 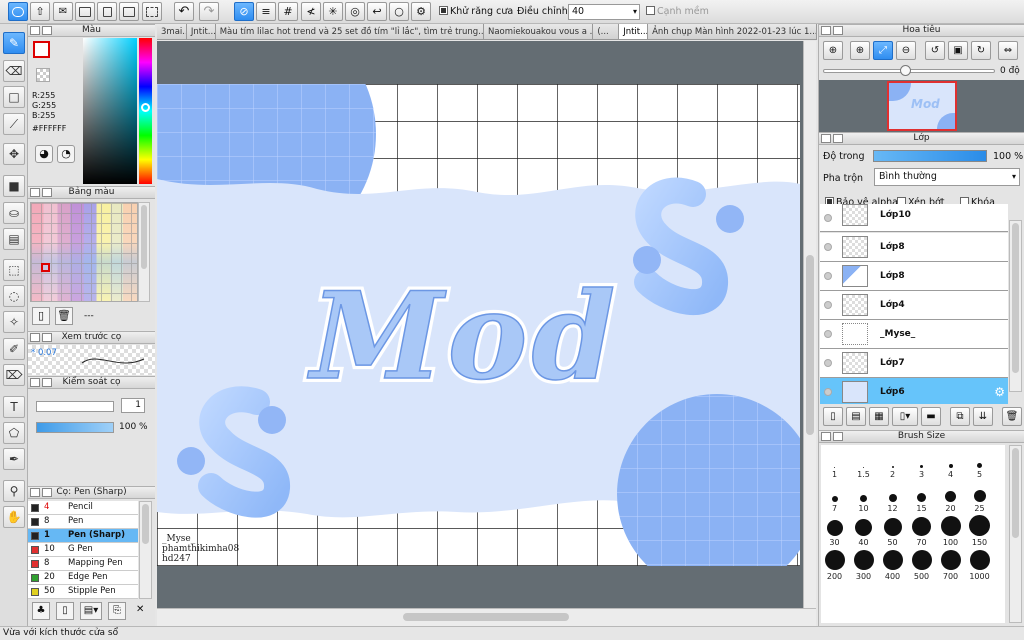 I want to click on pen-tool-icon: ✎, so click(x=14, y=43).